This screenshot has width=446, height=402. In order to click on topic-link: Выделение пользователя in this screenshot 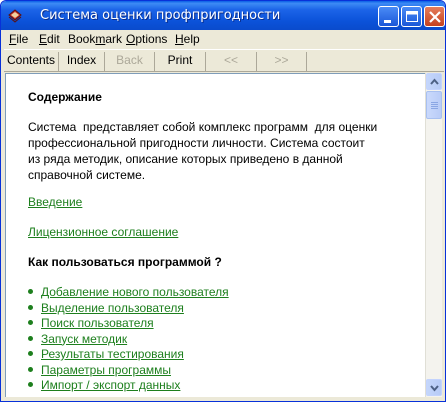, I will do `click(112, 308)`.